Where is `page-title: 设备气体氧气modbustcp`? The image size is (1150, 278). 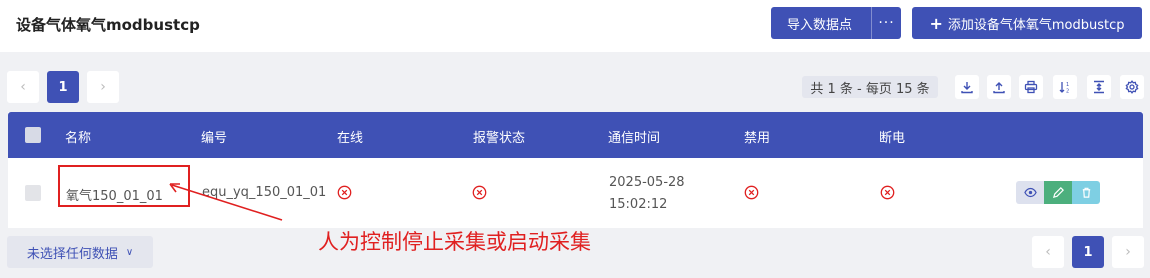
page-title: 设备气体氧气modbustcp is located at coordinates (108, 25).